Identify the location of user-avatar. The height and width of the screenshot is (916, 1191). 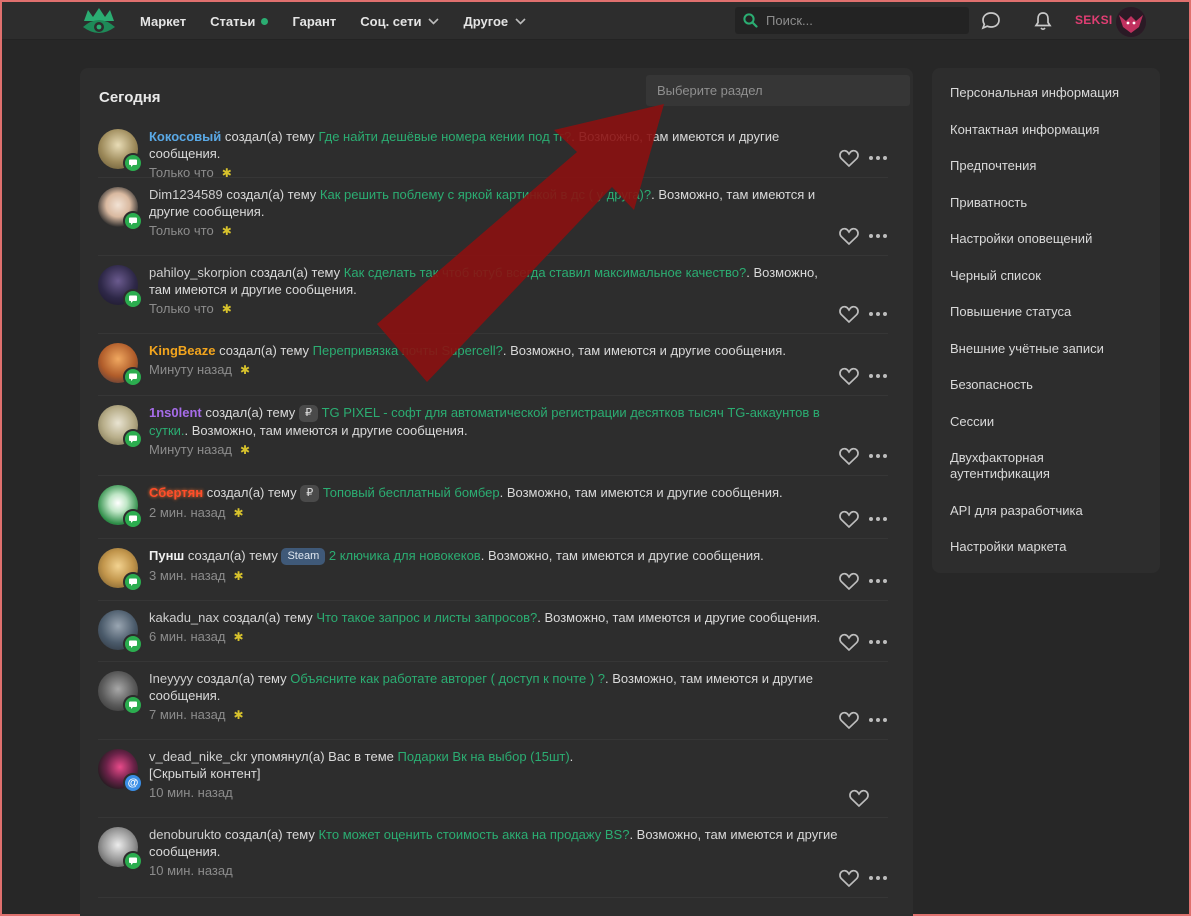
(1131, 22).